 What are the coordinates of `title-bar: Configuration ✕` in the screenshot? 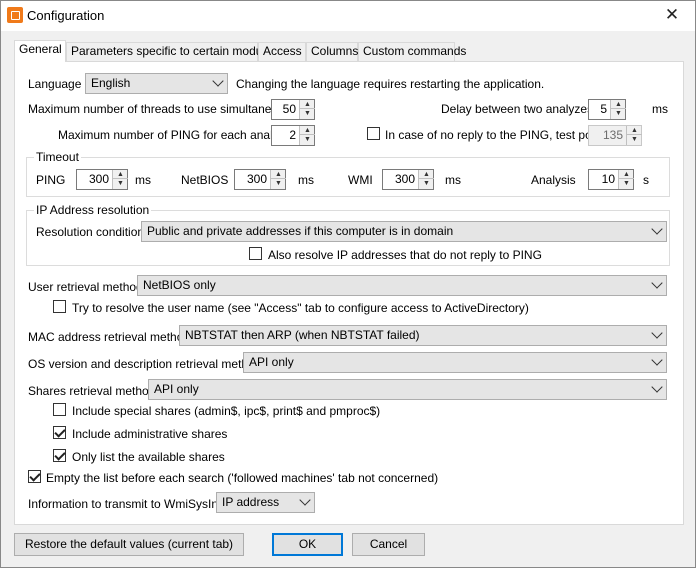 It's located at (348, 16).